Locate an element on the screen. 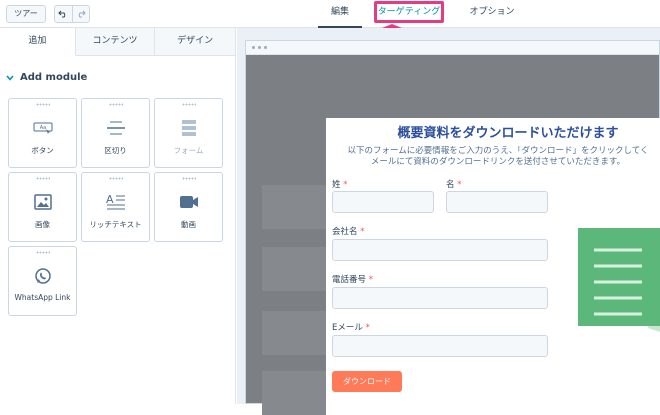  redo-icon is located at coordinates (80, 14).